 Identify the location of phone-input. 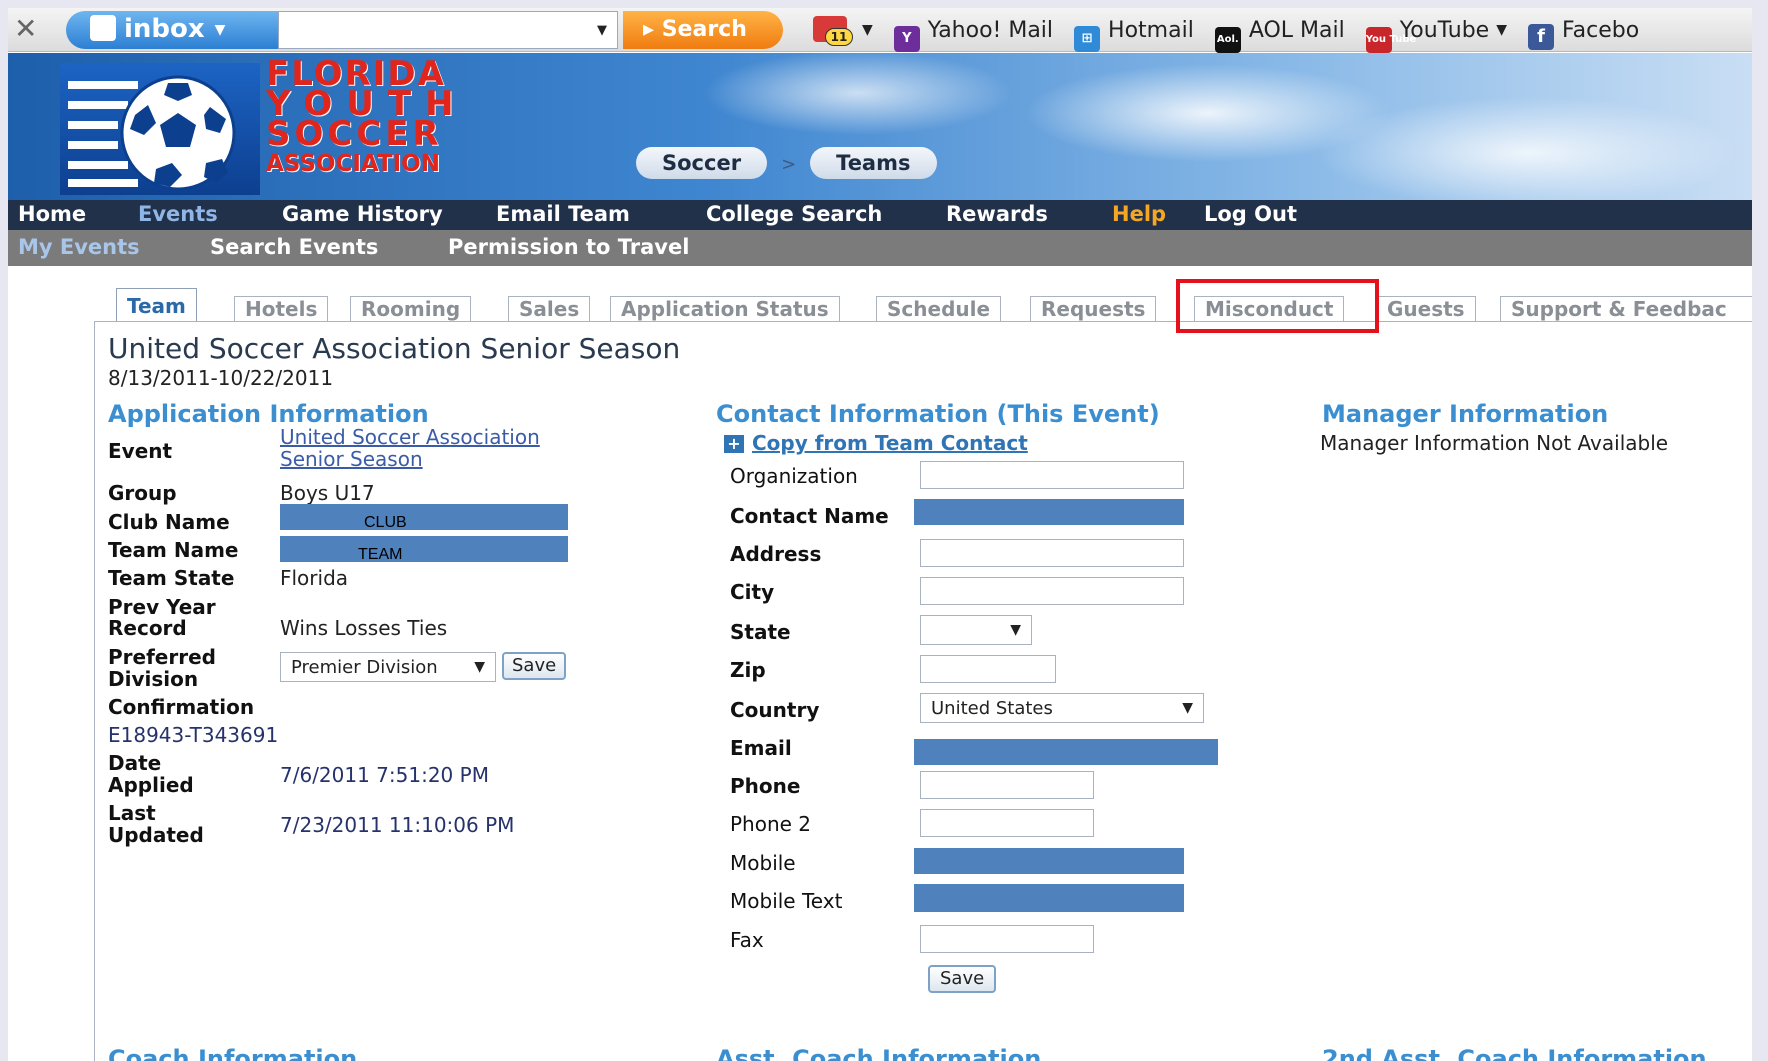
(1007, 785).